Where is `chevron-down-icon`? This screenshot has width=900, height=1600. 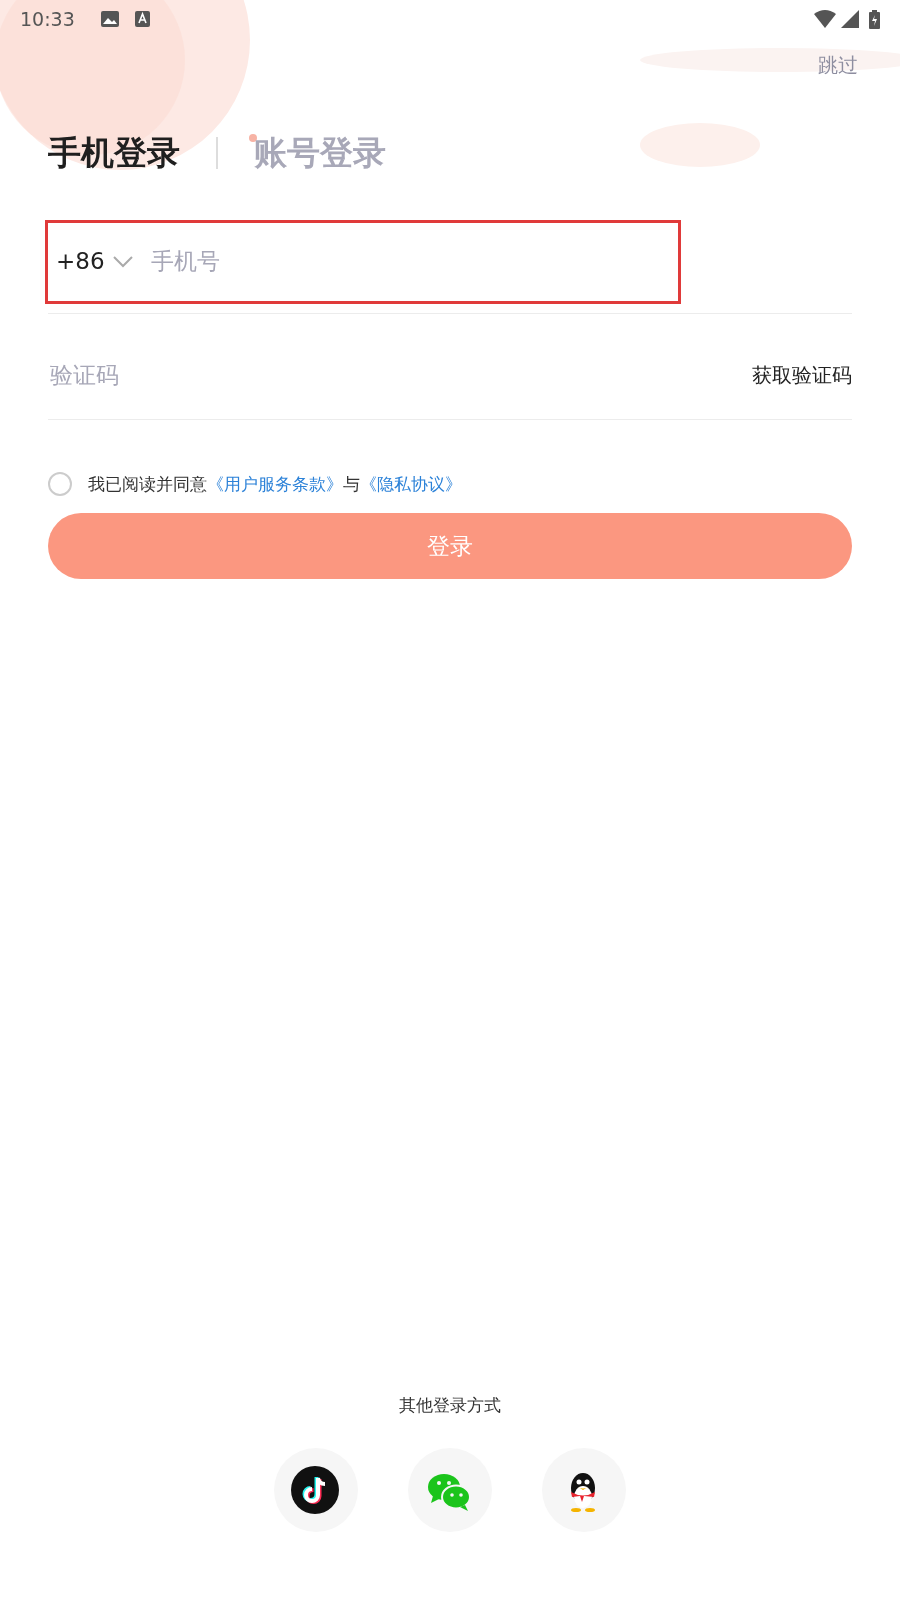 chevron-down-icon is located at coordinates (122, 261).